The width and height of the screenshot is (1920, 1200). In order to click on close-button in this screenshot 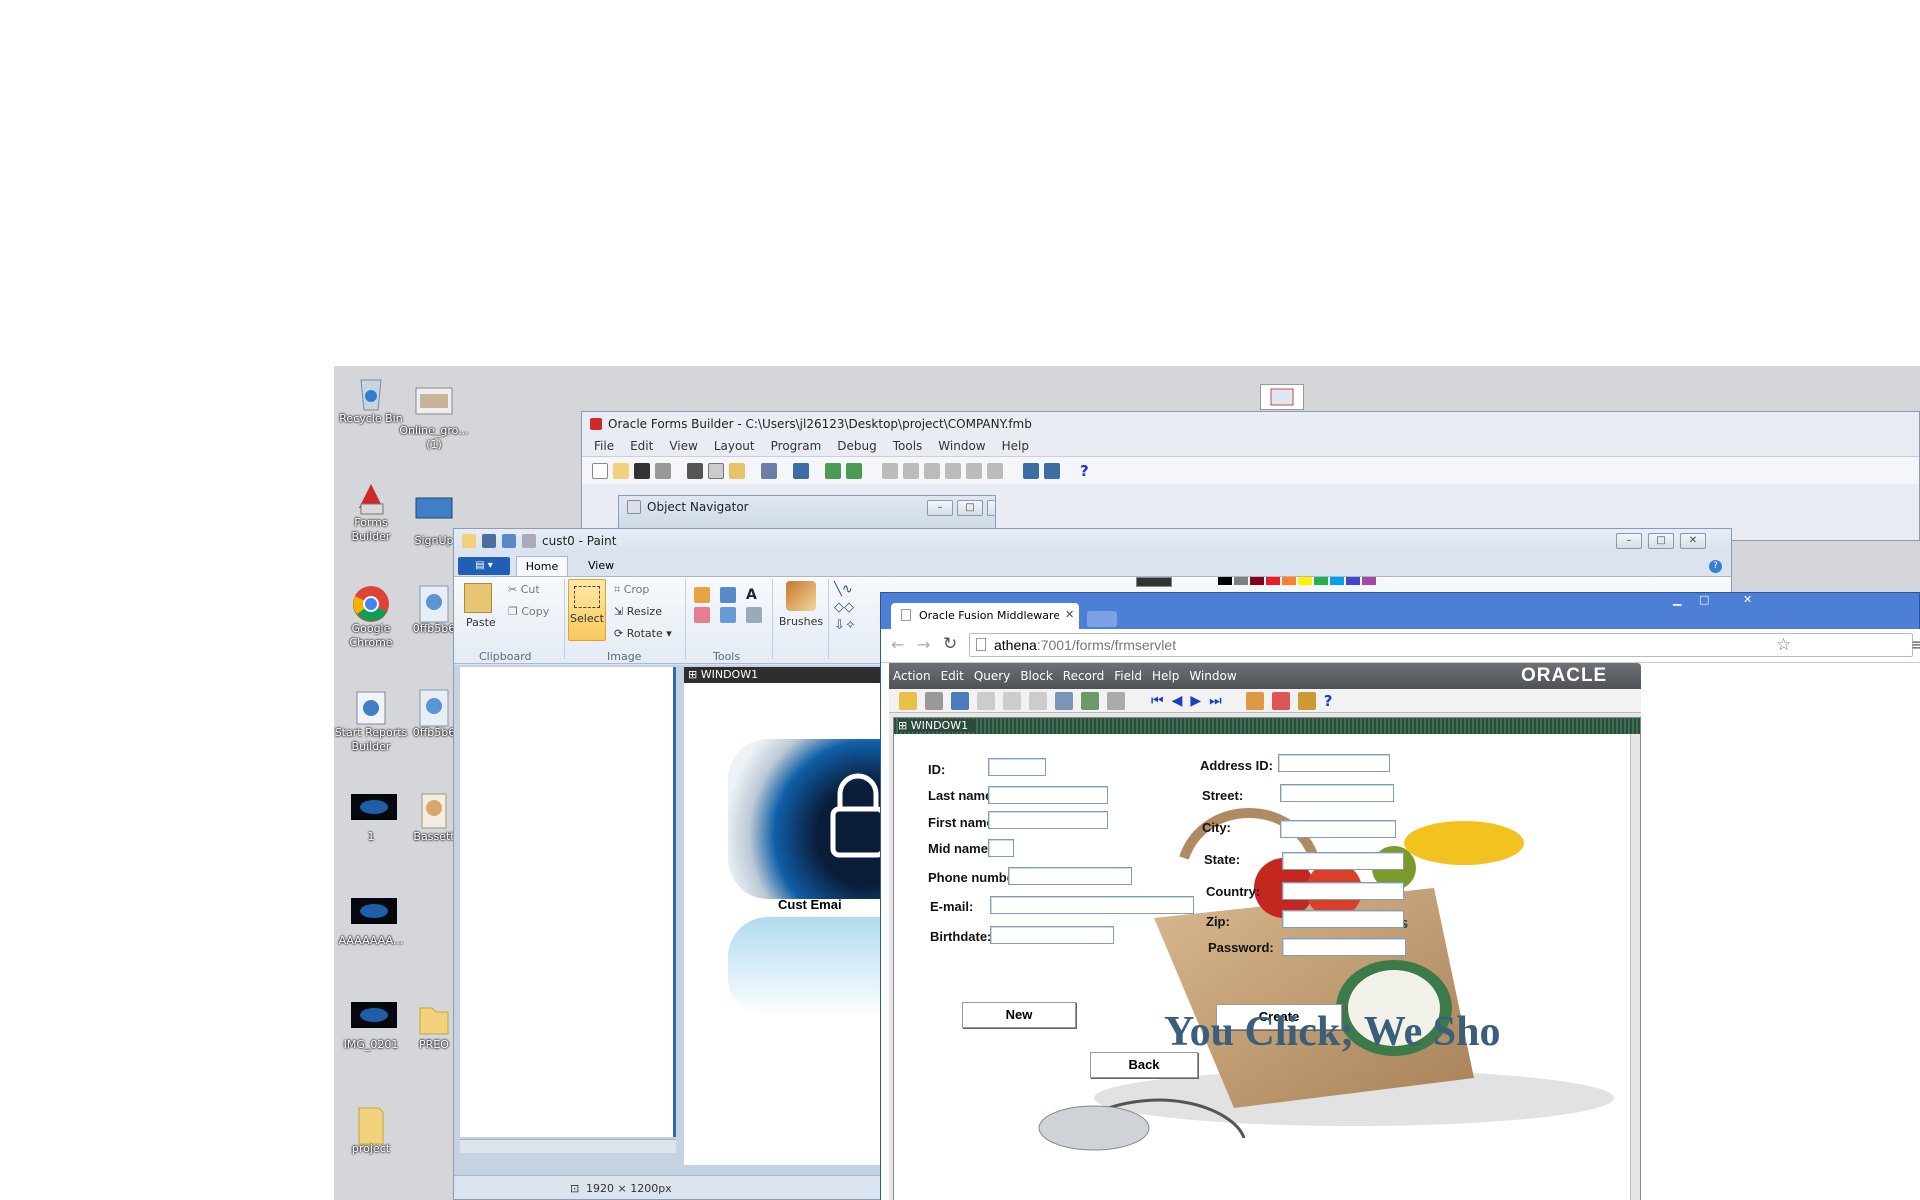, I will do `click(991, 508)`.